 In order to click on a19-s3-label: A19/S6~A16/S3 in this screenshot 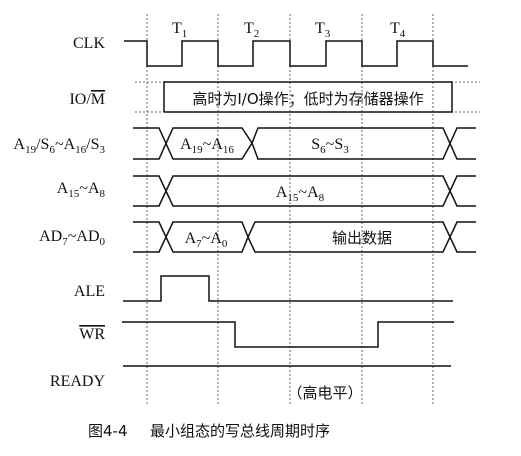, I will do `click(60, 146)`.